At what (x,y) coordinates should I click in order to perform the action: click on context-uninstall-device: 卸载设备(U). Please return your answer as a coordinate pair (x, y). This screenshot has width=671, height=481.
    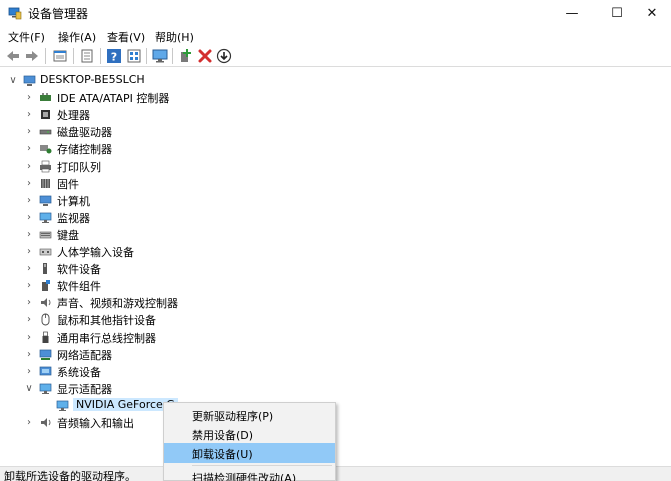
    Looking at the image, I should click on (249, 453).